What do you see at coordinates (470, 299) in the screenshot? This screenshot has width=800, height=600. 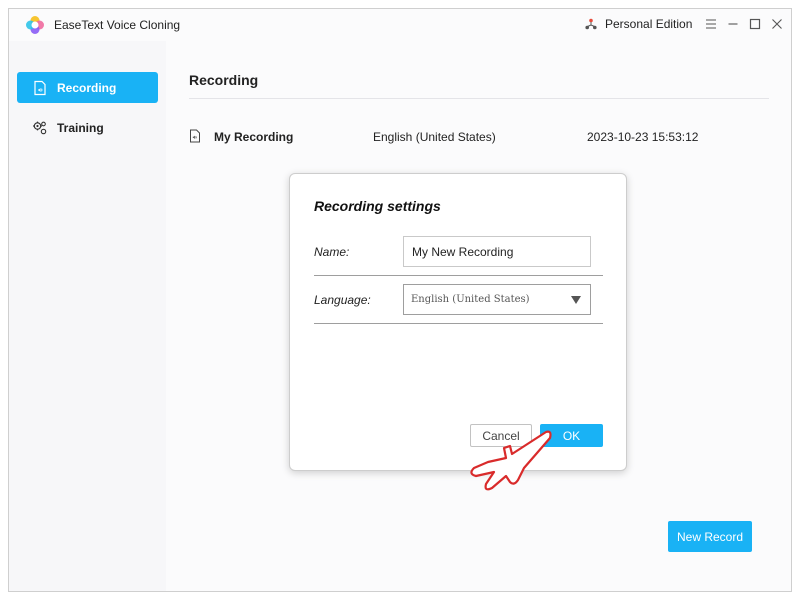 I see `language-select-value: English (United States)` at bounding box center [470, 299].